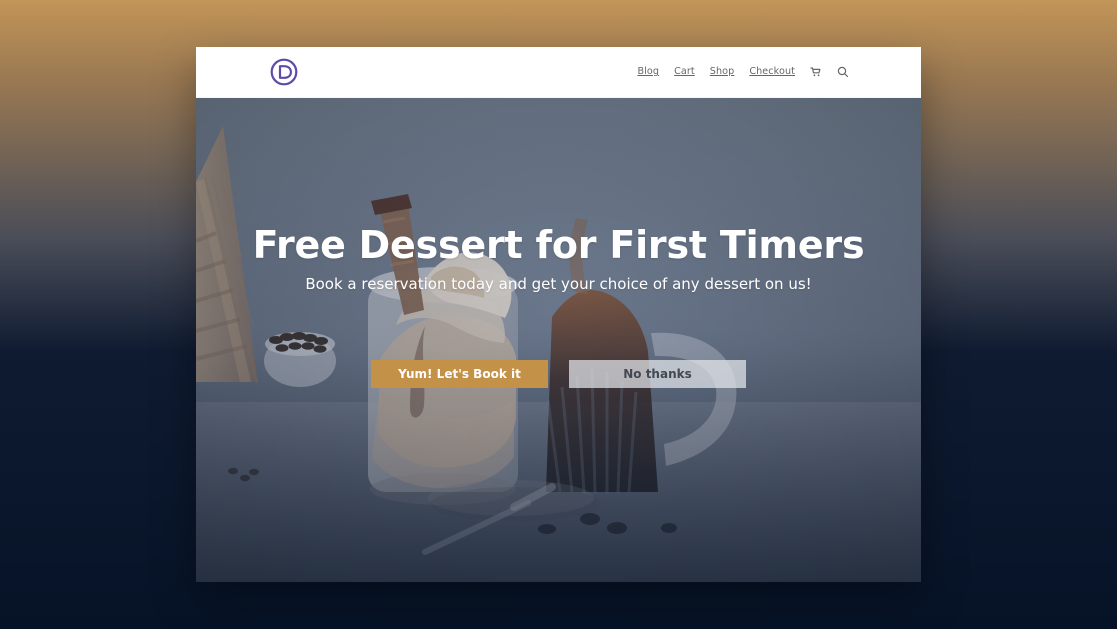 This screenshot has height=629, width=1117. Describe the element at coordinates (722, 72) in the screenshot. I see `nav-link-shop: Shop` at that location.